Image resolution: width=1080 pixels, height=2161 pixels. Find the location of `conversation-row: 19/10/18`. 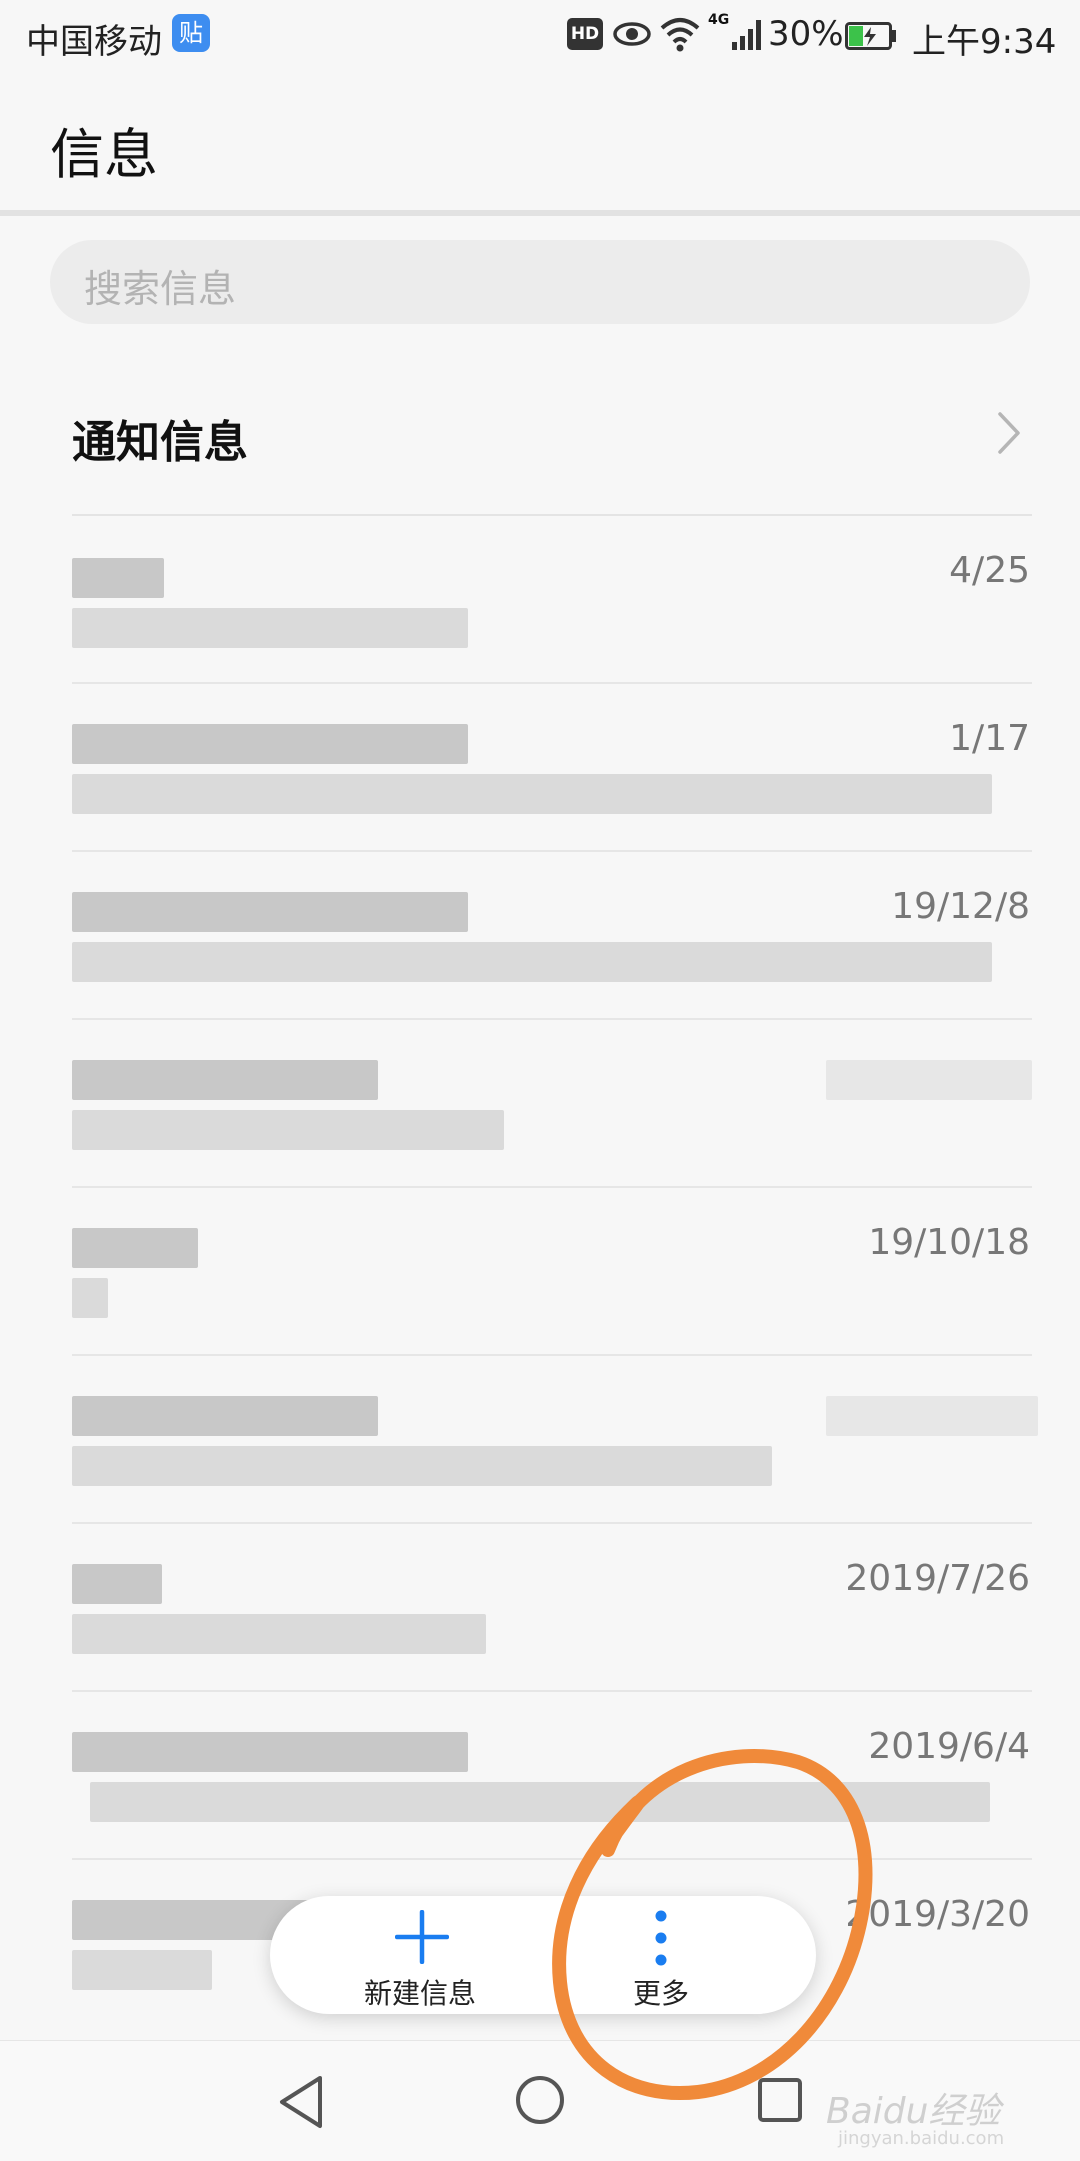

conversation-row: 19/10/18 is located at coordinates (540, 1272).